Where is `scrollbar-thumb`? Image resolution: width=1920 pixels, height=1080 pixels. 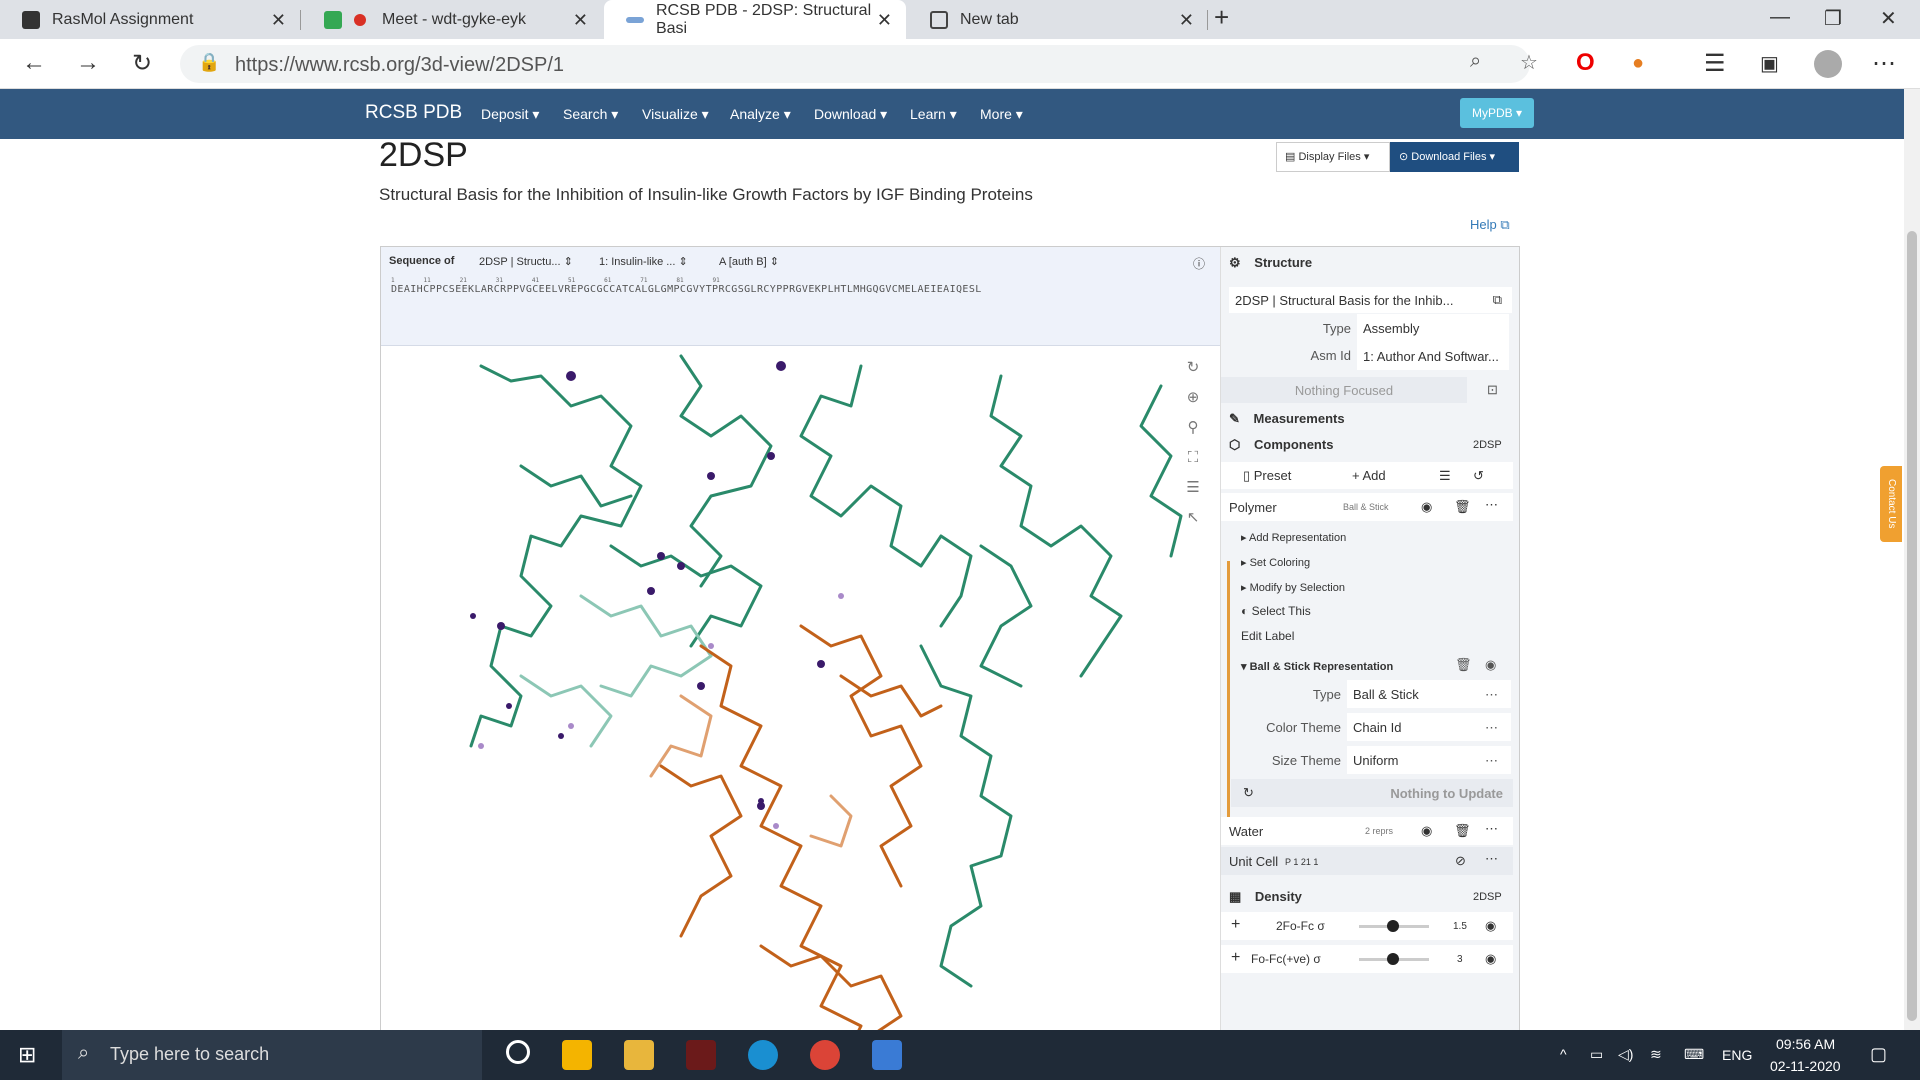 scrollbar-thumb is located at coordinates (1912, 626).